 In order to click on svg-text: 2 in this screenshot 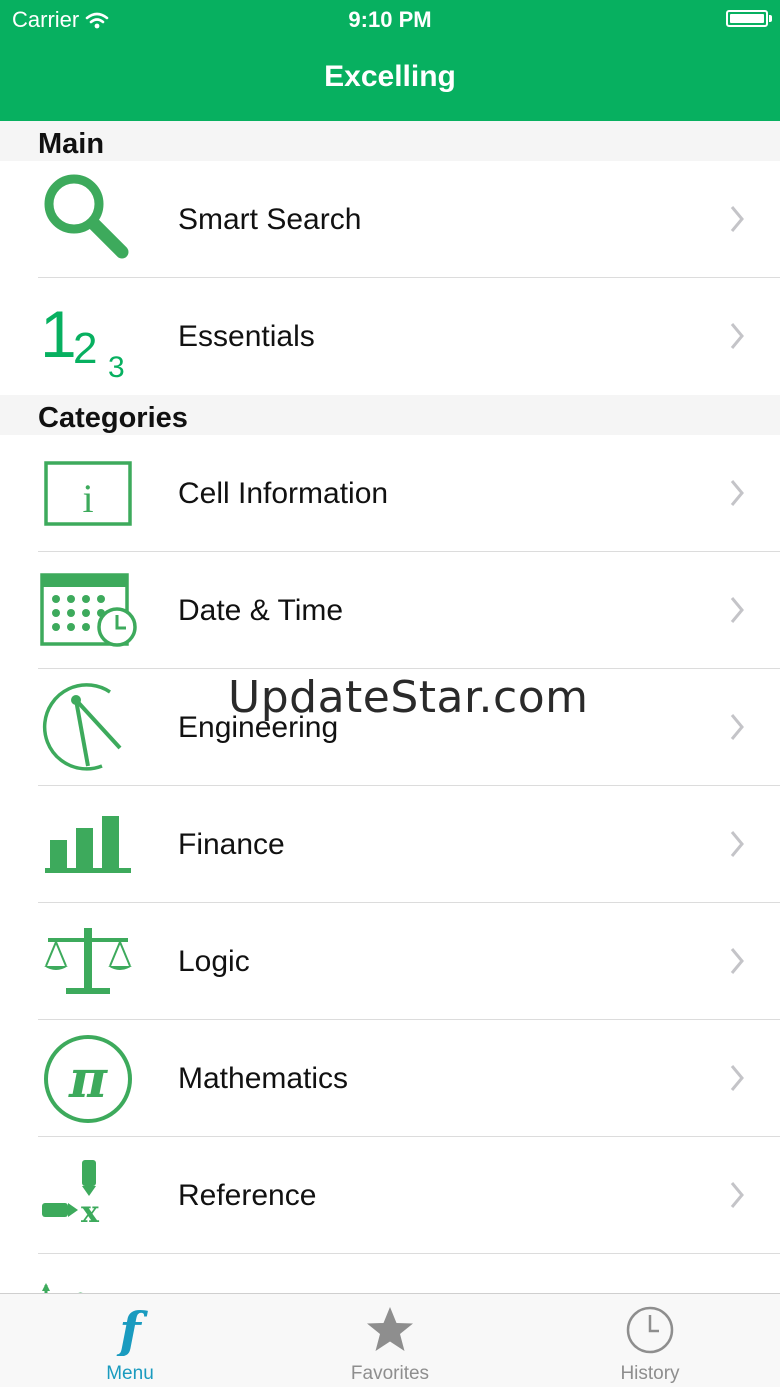, I will do `click(85, 348)`.